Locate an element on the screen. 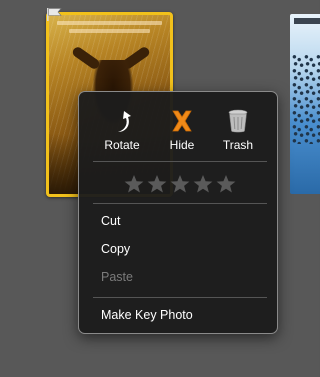  action-row: Rotate Hide Trash is located at coordinates (178, 132).